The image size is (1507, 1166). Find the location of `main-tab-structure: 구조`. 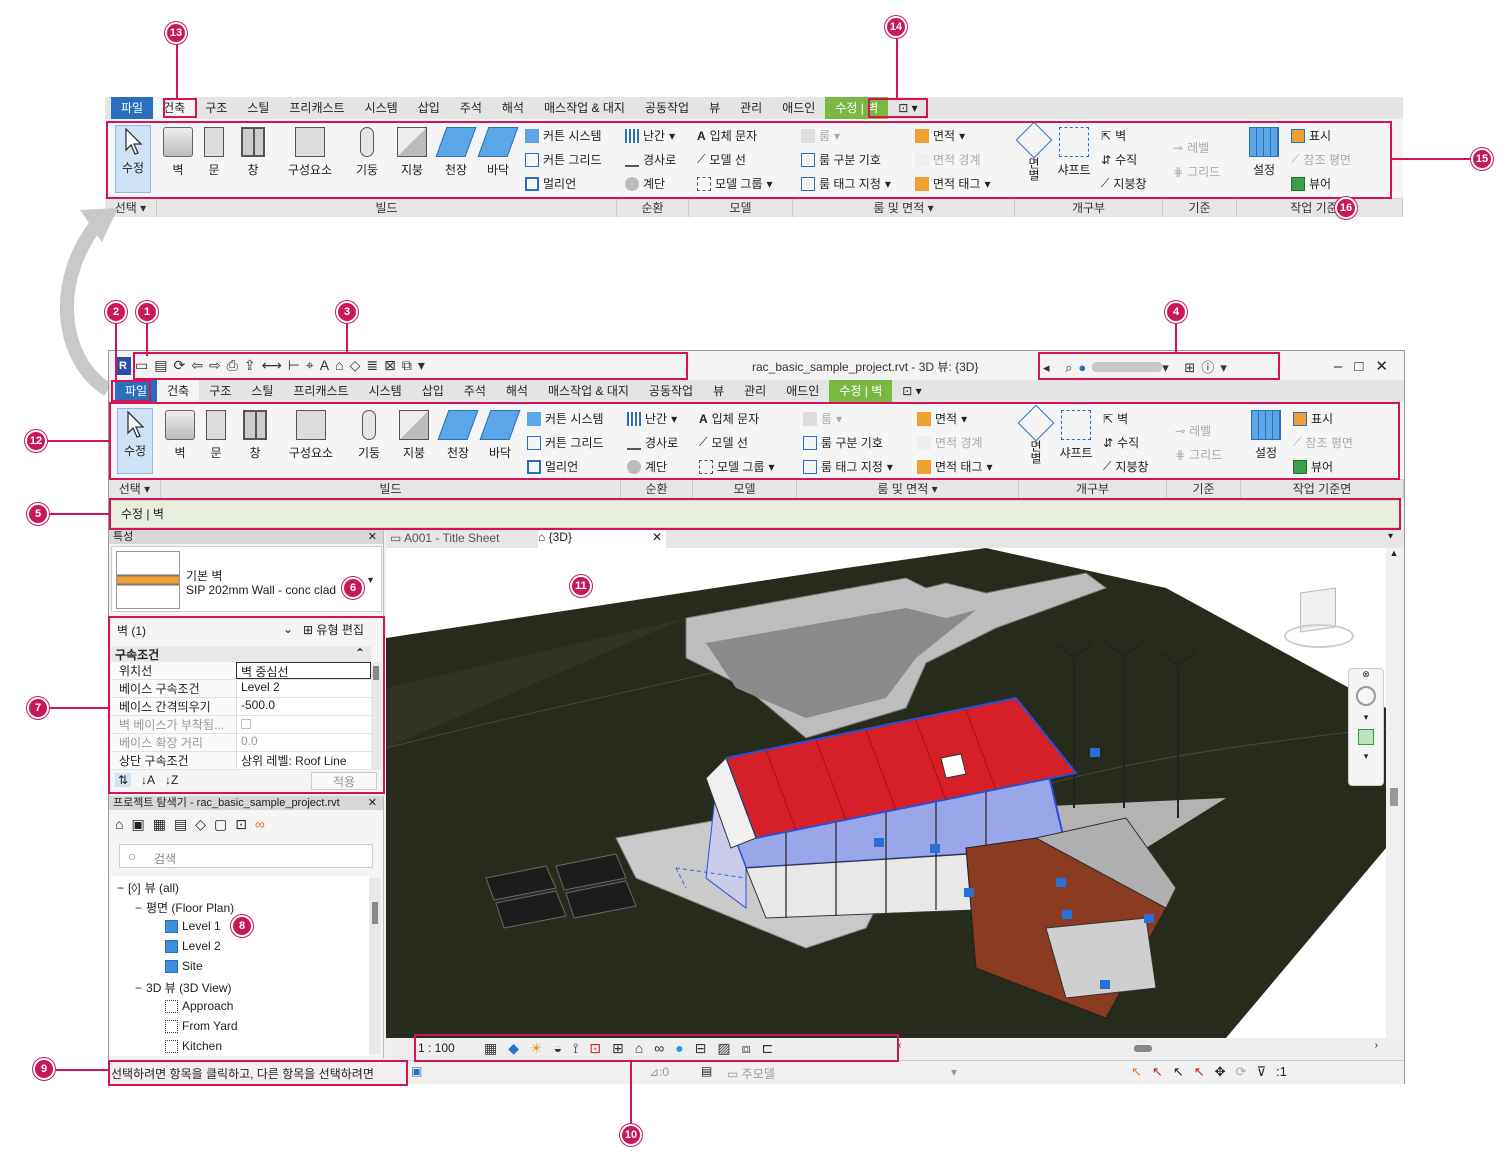

main-tab-structure: 구조 is located at coordinates (220, 391).